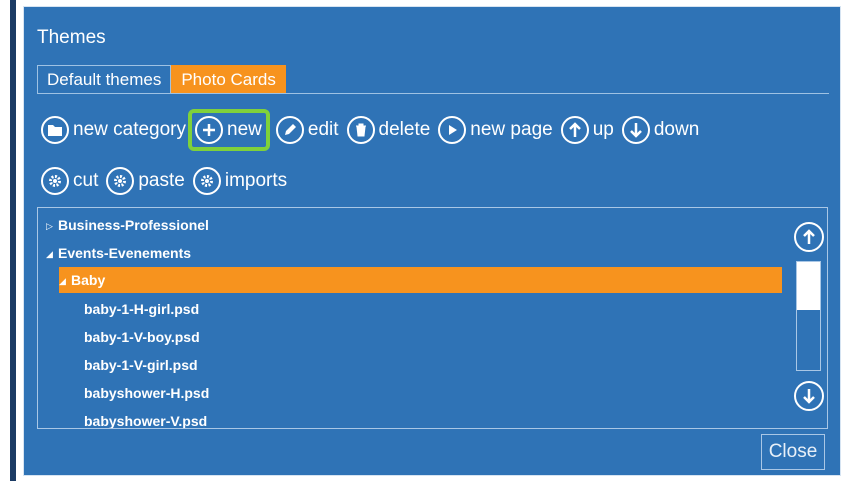 The height and width of the screenshot is (481, 850). What do you see at coordinates (228, 79) in the screenshot?
I see `tab-photo-cards: Photo Cards` at bounding box center [228, 79].